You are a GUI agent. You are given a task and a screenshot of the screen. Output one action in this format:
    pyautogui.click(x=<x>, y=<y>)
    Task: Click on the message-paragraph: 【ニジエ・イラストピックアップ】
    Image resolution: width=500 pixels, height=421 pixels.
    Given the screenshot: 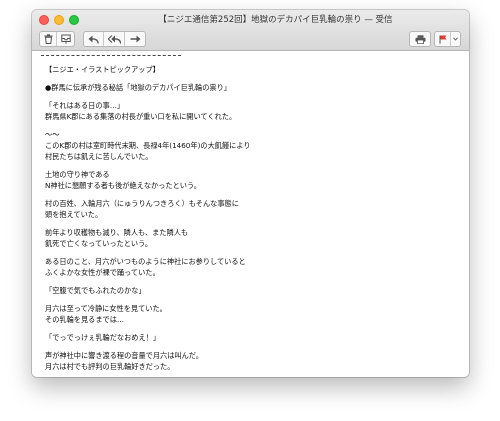 What is the action you would take?
    pyautogui.click(x=250, y=69)
    